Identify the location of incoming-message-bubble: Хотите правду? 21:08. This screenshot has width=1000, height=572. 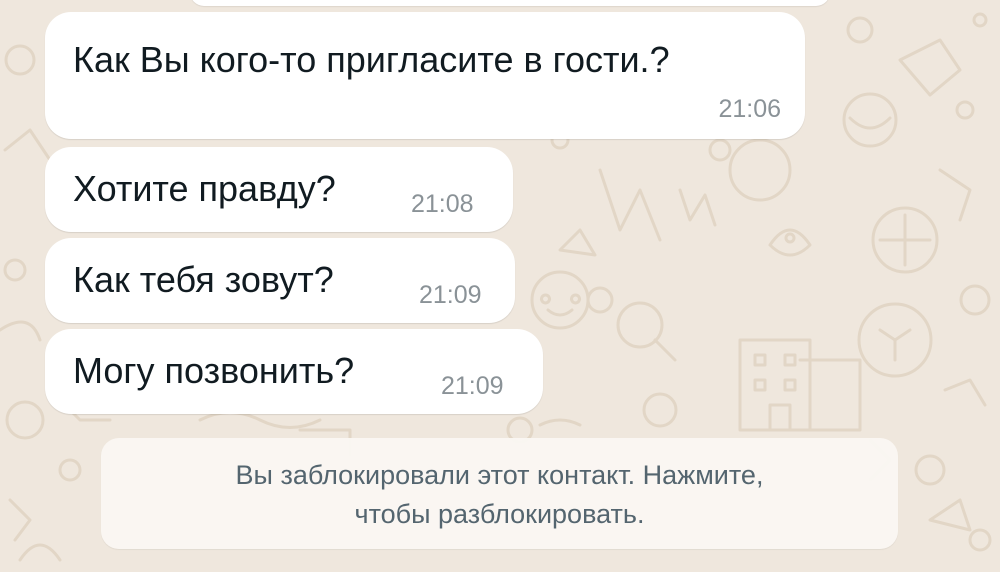
(279, 189).